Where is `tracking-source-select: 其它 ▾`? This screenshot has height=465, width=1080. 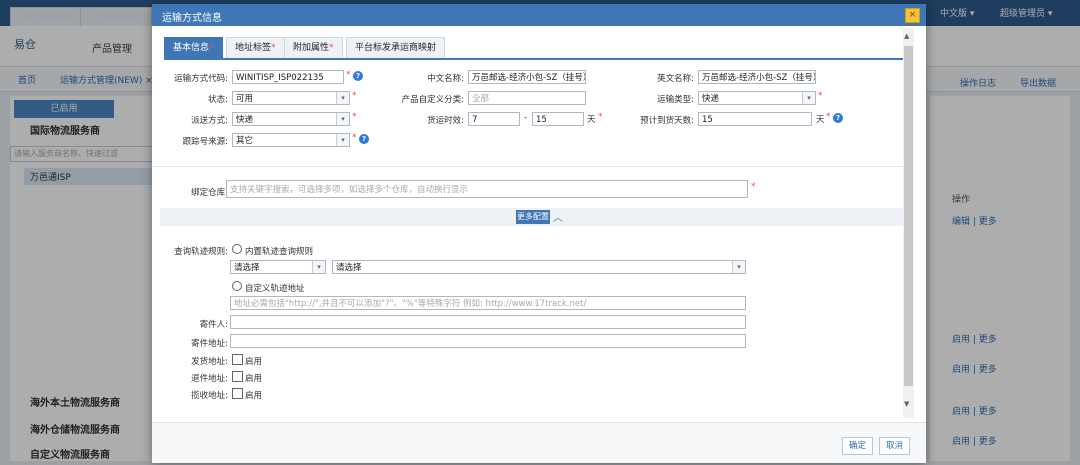 tracking-source-select: 其它 ▾ is located at coordinates (291, 140).